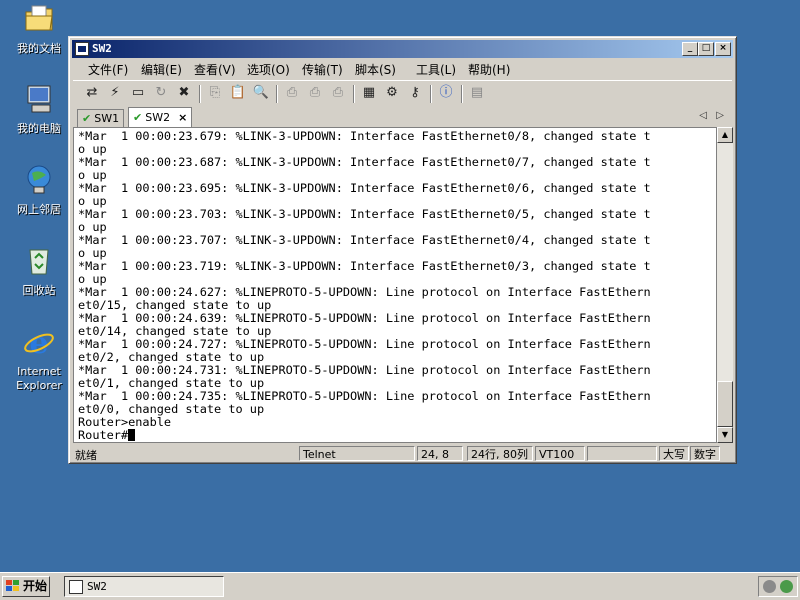 Image resolution: width=800 pixels, height=600 pixels. What do you see at coordinates (725, 435) in the screenshot?
I see `scroll-down-button: ▼` at bounding box center [725, 435].